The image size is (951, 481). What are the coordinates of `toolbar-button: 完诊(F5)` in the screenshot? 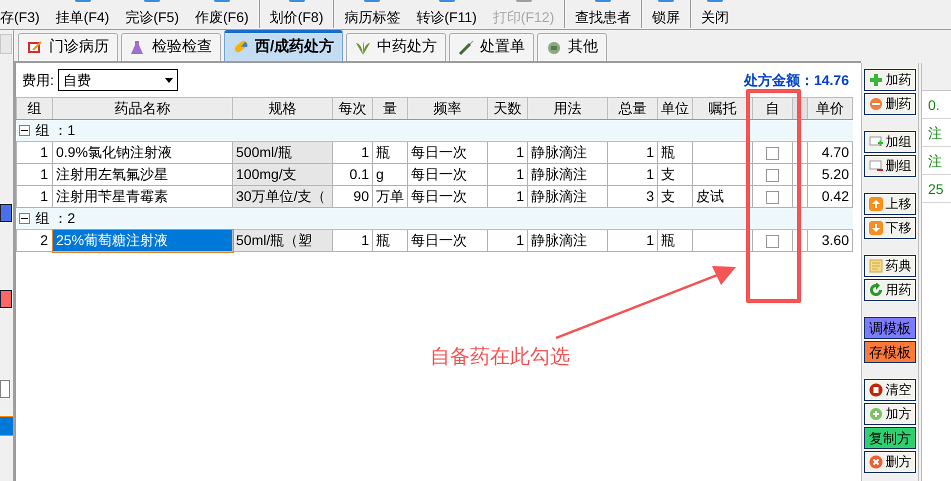 It's located at (152, 14).